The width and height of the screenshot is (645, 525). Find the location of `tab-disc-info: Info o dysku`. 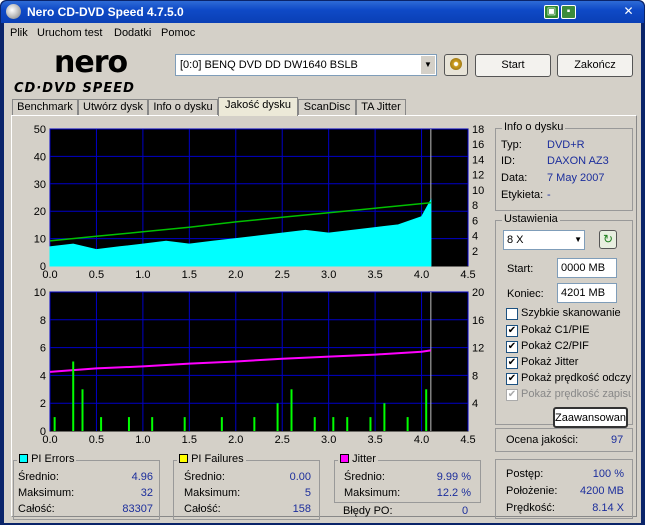

tab-disc-info: Info o dysku is located at coordinates (183, 107).